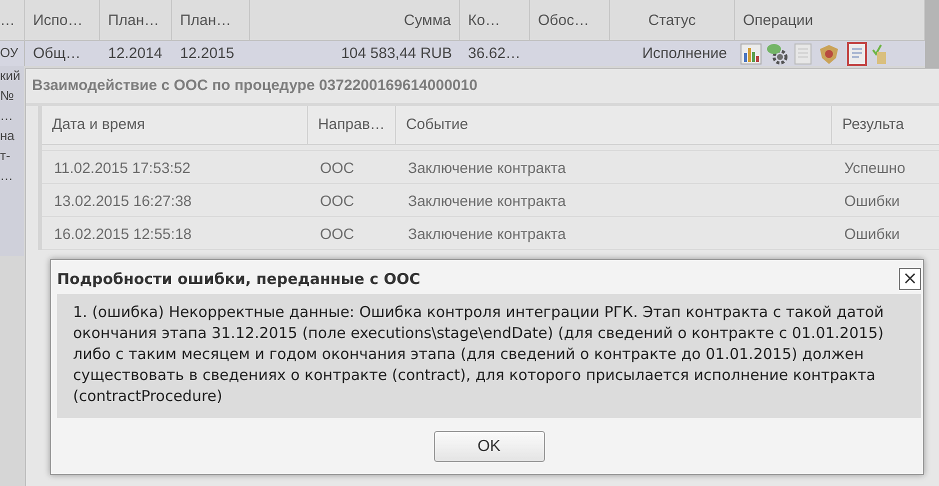 The width and height of the screenshot is (939, 486). I want to click on checklist-icon, so click(879, 54).